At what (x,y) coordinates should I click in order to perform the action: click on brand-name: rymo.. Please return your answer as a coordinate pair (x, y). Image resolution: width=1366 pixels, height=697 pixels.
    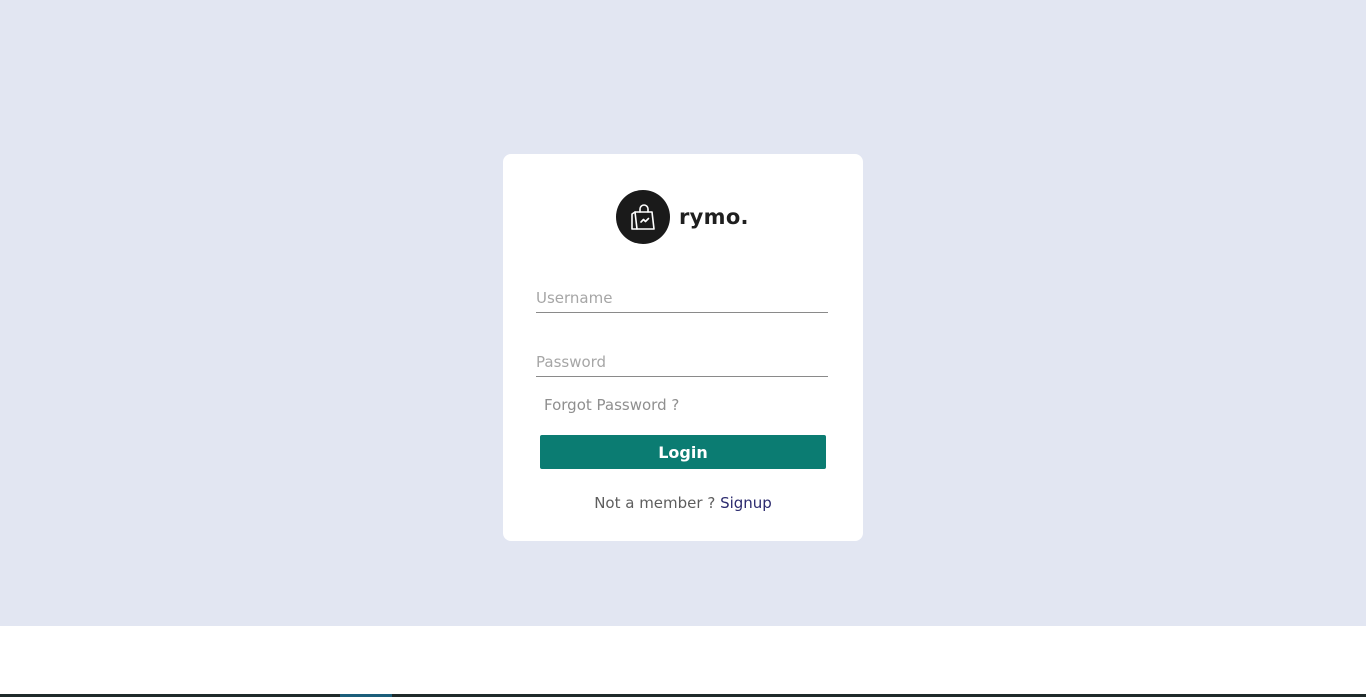
    Looking at the image, I should click on (714, 217).